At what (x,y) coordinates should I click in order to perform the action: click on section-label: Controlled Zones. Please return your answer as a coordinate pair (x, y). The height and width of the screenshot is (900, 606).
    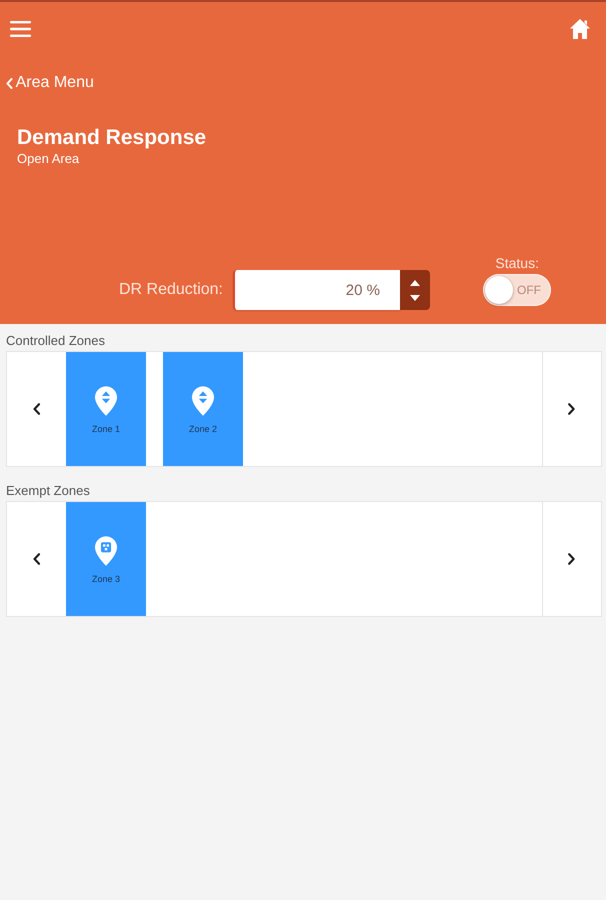
    Looking at the image, I should click on (55, 341).